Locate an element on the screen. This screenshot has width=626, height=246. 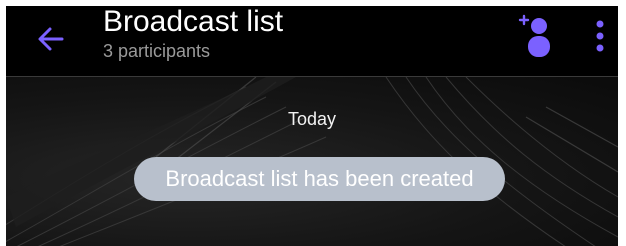
date-separator: Today is located at coordinates (312, 119).